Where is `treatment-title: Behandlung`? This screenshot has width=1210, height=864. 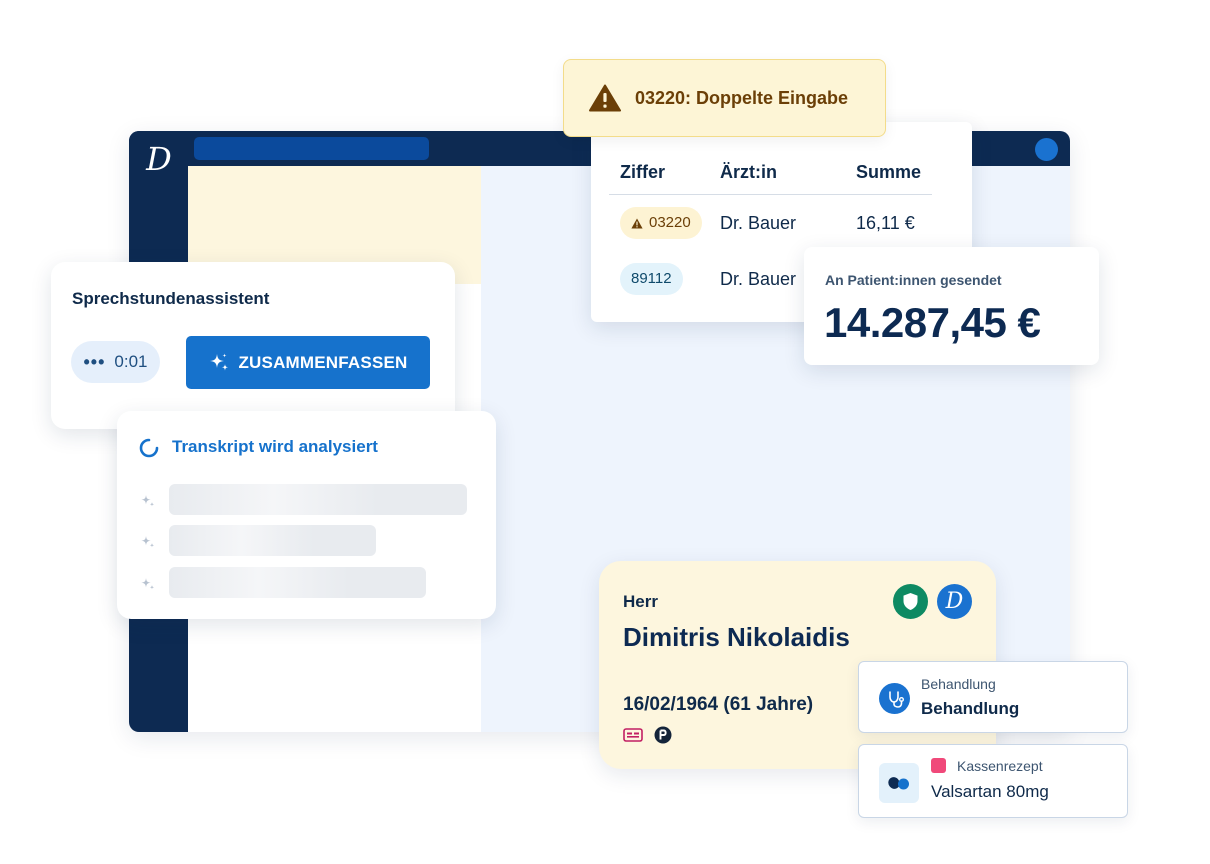
treatment-title: Behandlung is located at coordinates (970, 708).